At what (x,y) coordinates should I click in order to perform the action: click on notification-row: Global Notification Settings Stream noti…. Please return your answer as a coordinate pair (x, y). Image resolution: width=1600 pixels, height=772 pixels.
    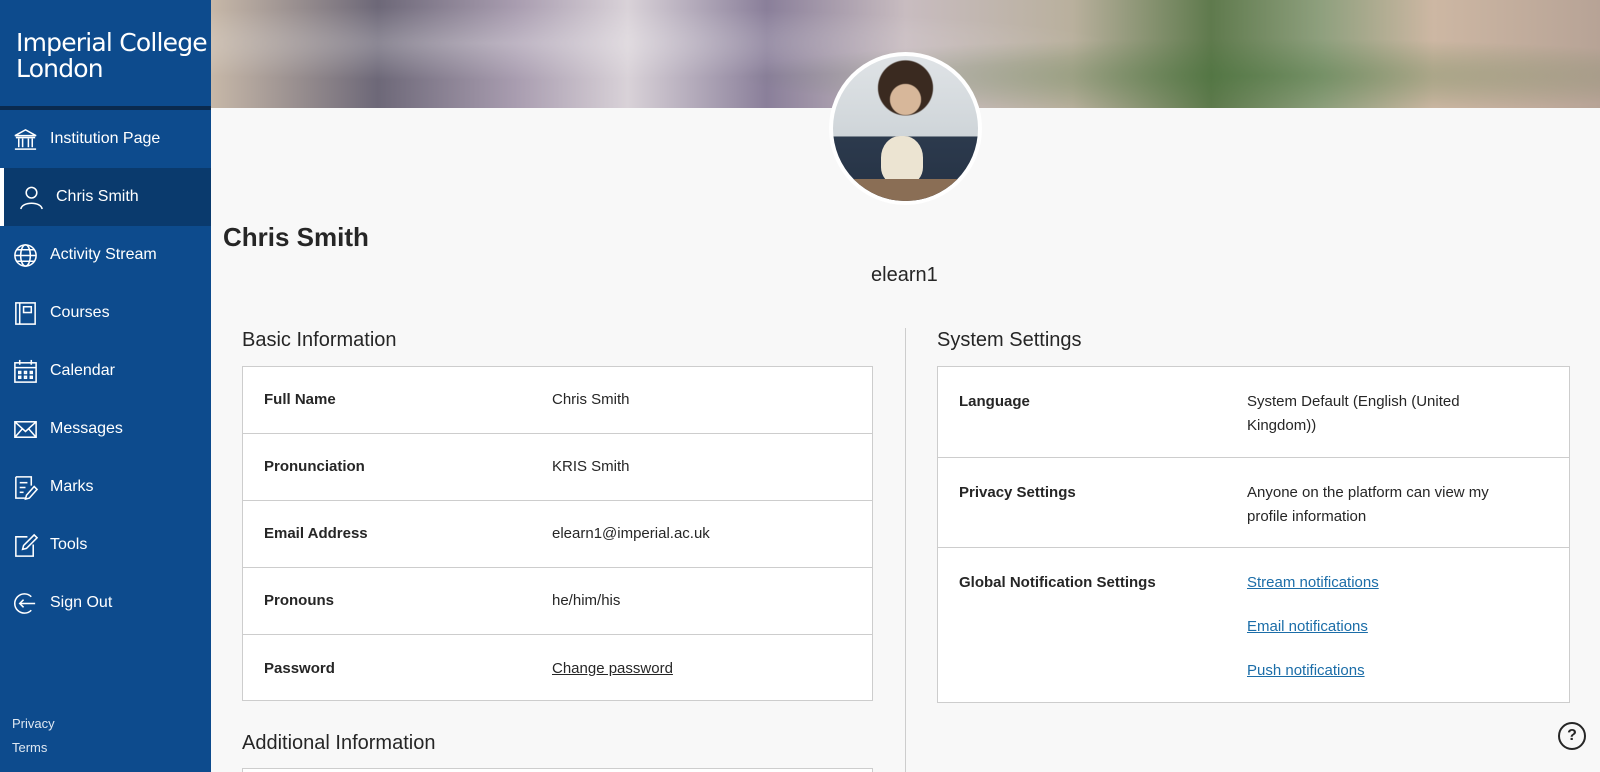
    Looking at the image, I should click on (1253, 627).